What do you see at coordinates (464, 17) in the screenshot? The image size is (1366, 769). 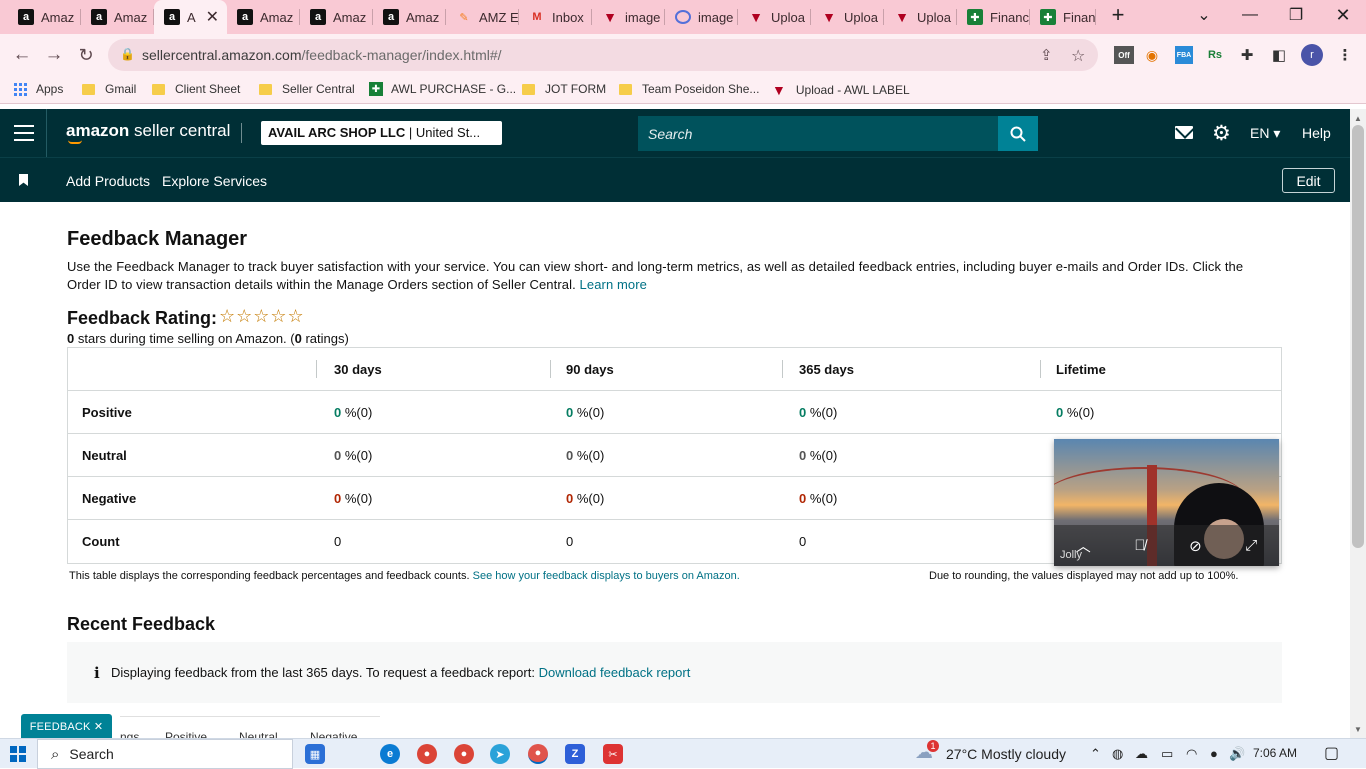 I see `amz-icon: ✎` at bounding box center [464, 17].